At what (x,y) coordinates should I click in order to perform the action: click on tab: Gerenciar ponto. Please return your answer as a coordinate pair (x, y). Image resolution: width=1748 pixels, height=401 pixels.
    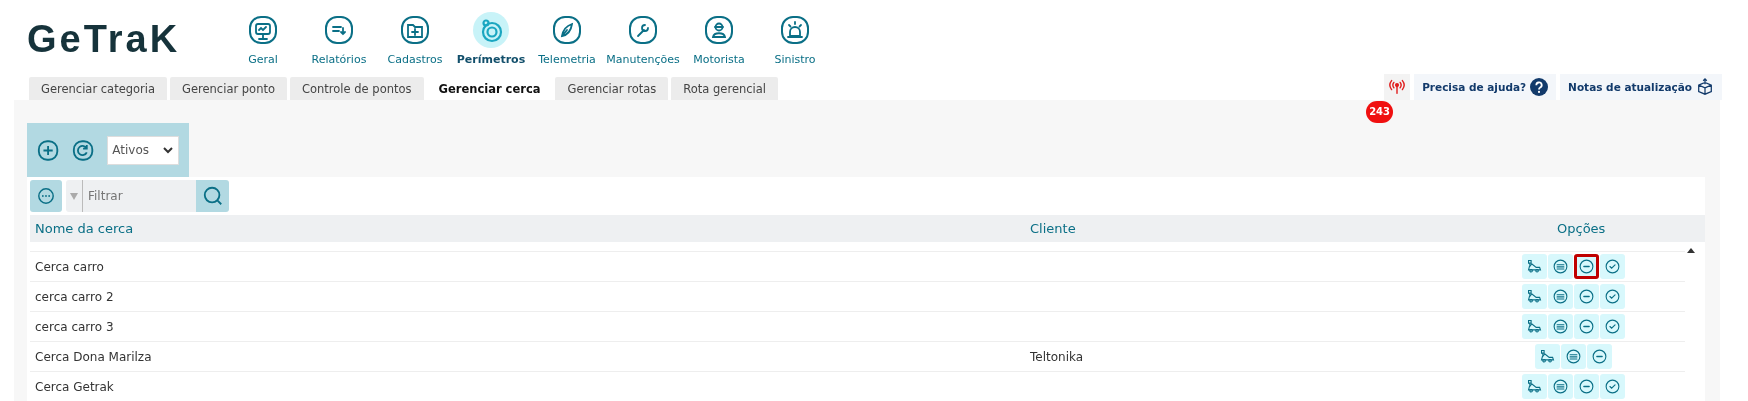
    Looking at the image, I should click on (228, 88).